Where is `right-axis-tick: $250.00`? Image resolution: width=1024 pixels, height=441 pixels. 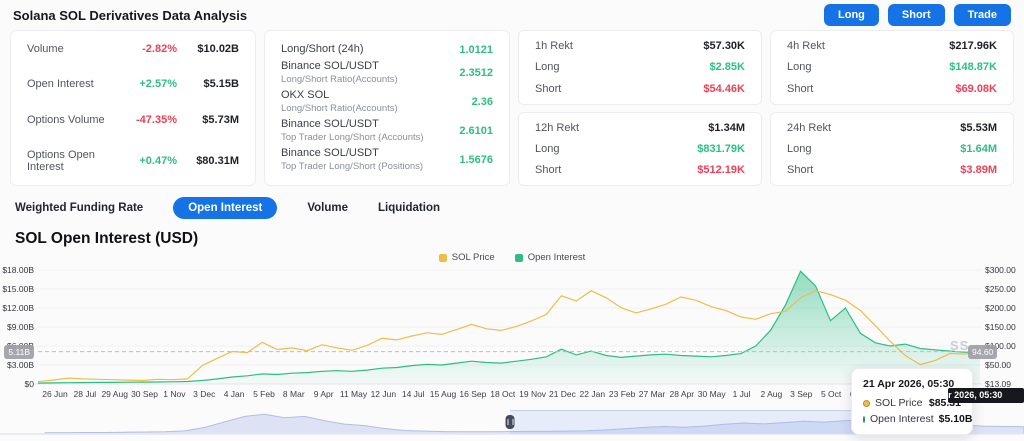 right-axis-tick: $250.00 is located at coordinates (1000, 289).